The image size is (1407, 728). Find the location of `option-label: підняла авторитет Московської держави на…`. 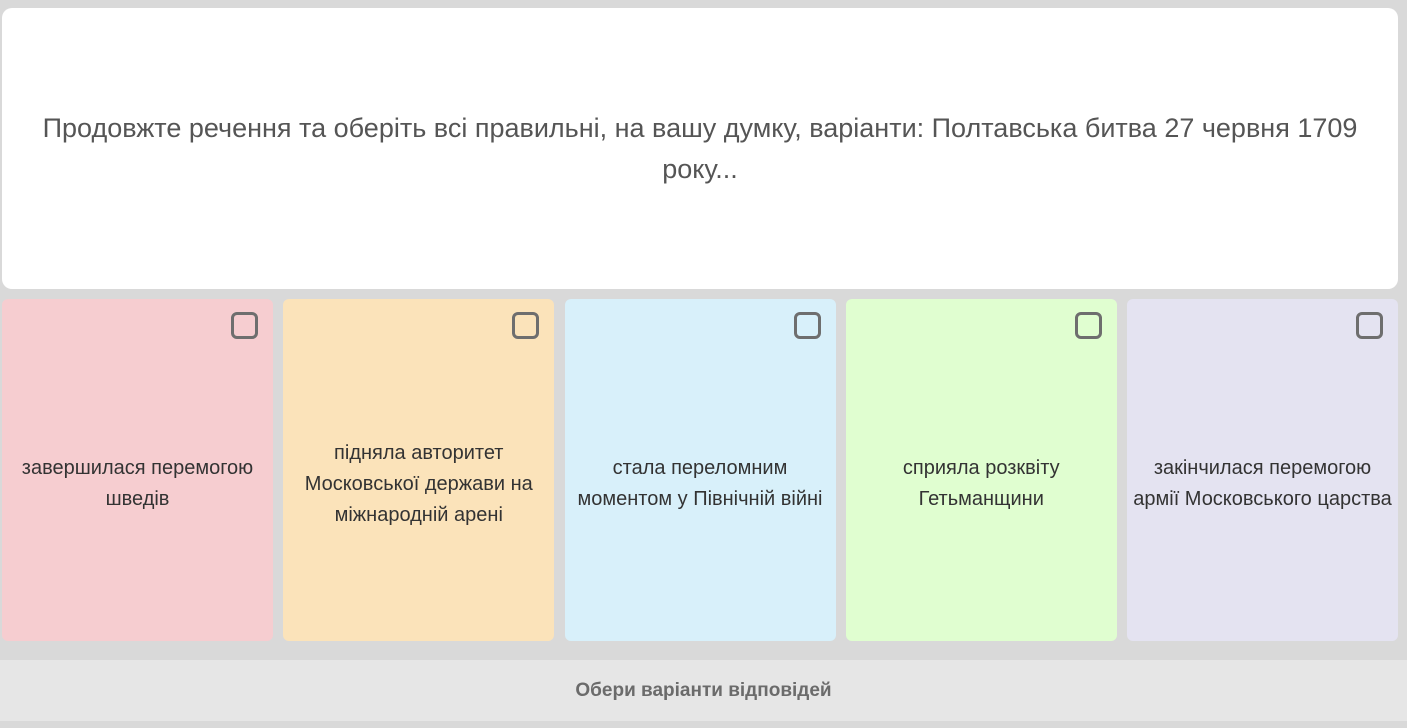

option-label: підняла авторитет Московської держави на… is located at coordinates (418, 483).